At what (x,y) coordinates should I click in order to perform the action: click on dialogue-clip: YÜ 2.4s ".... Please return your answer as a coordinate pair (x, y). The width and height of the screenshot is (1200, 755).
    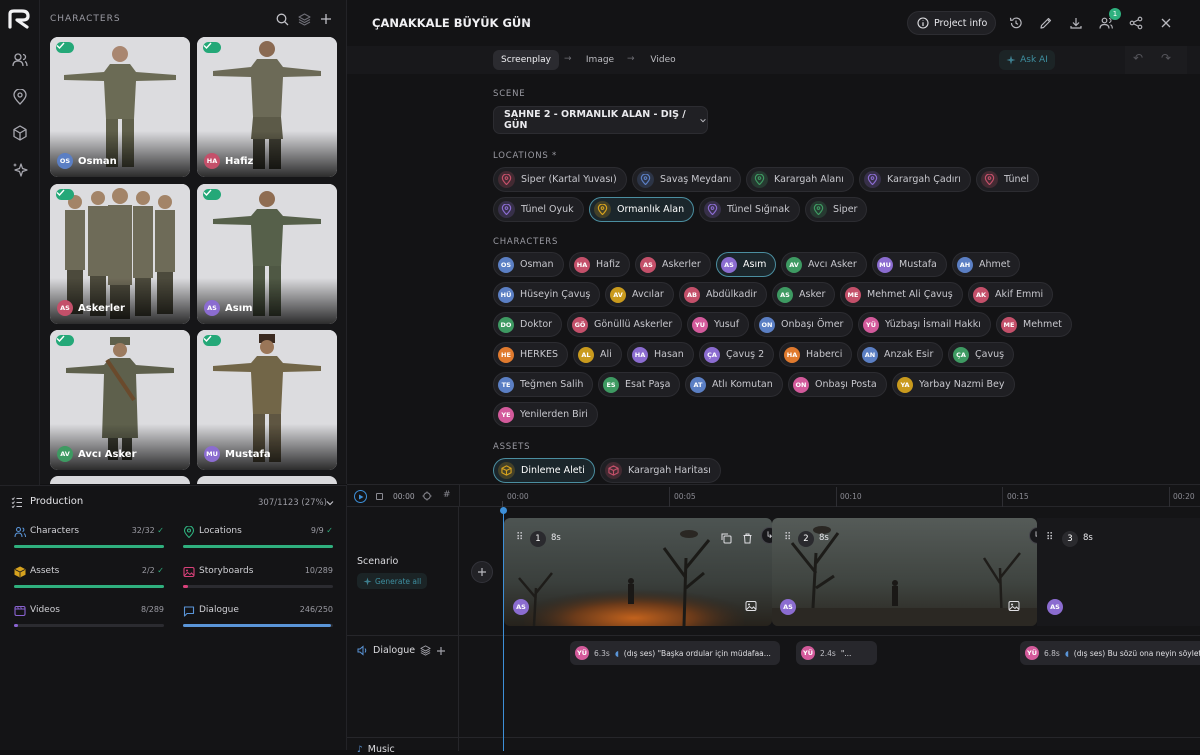
    Looking at the image, I should click on (836, 653).